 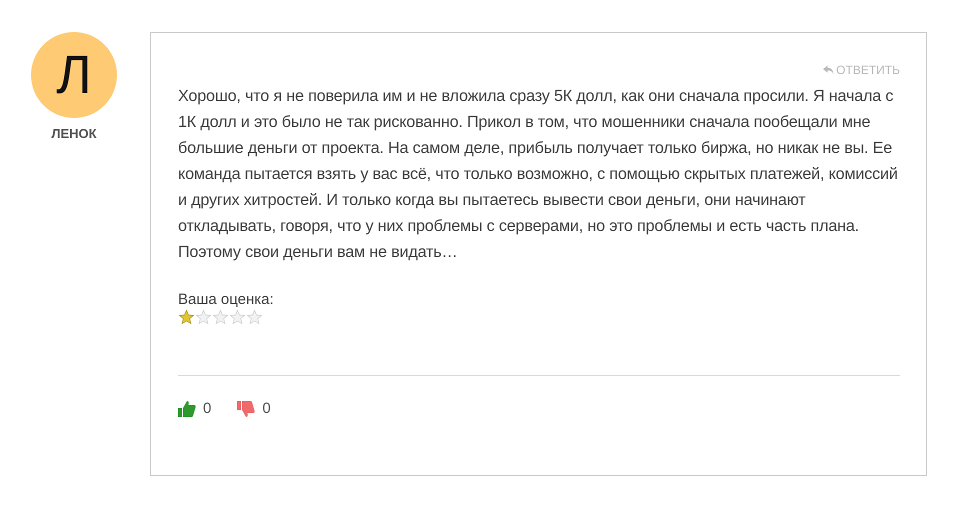 I want to click on reply-link: ОТВЕТИТЬ, so click(x=861, y=70).